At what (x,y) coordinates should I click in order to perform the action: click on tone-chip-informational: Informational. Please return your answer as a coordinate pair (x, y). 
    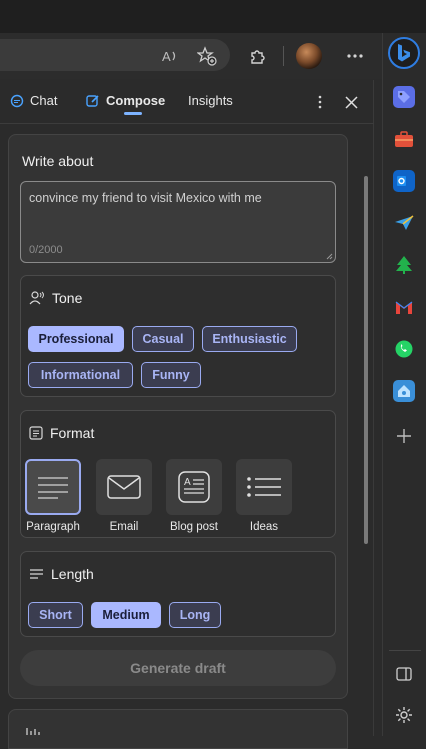
    Looking at the image, I should click on (80, 375).